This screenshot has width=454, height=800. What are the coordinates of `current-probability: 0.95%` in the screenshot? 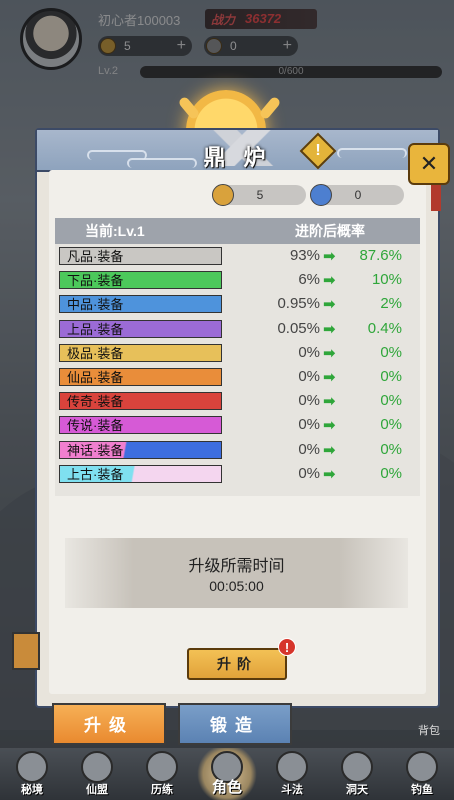 It's located at (298, 304).